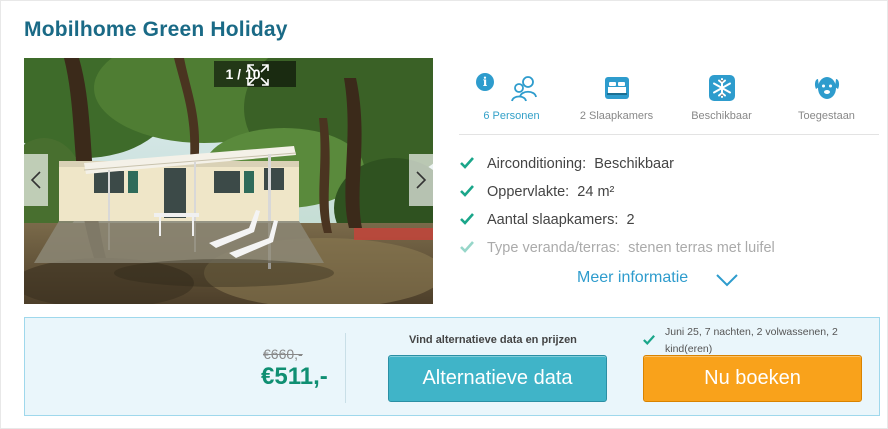 Image resolution: width=888 pixels, height=429 pixels. I want to click on old-price: €660,-, so click(283, 354).